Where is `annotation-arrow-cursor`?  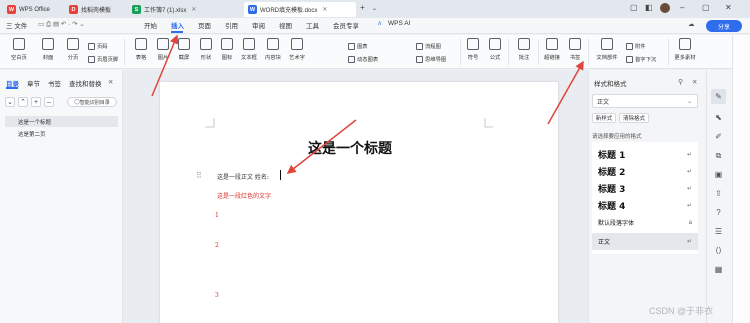
annotation-arrow-cursor is located at coordinates (321, 146).